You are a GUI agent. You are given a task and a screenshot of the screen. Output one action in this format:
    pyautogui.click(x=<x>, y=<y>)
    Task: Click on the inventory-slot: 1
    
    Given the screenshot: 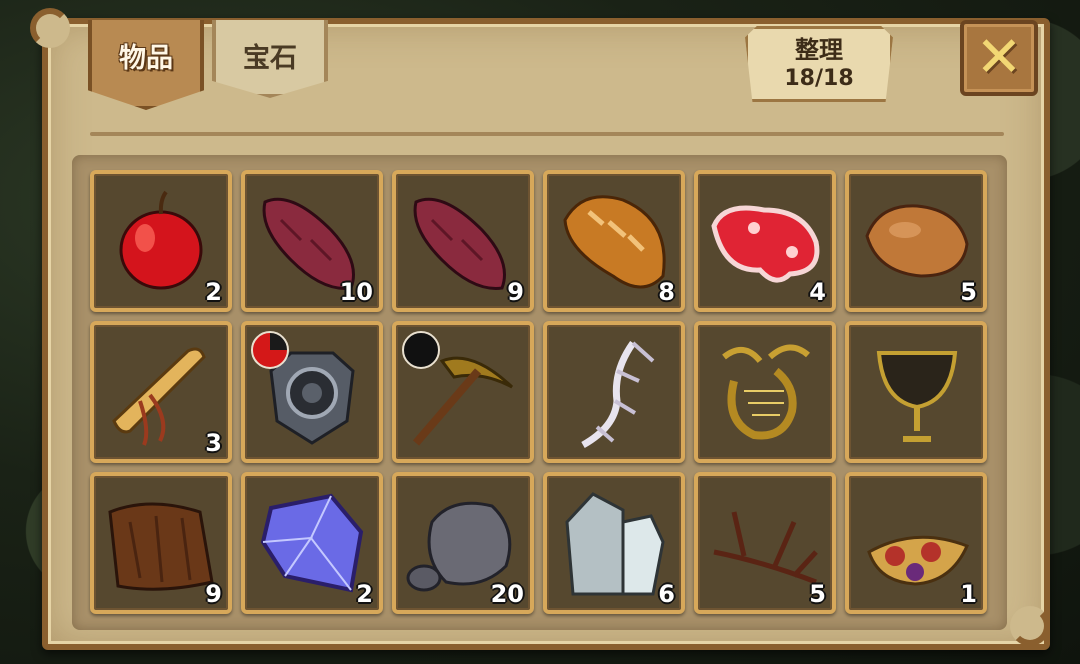 What is the action you would take?
    pyautogui.click(x=916, y=543)
    